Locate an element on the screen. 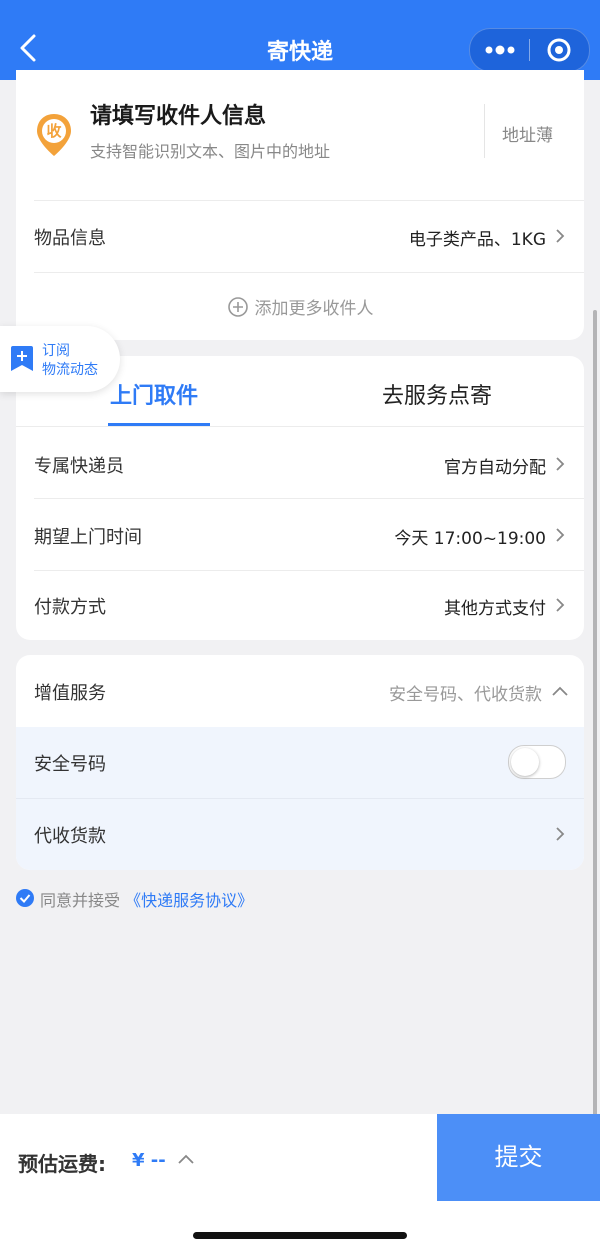 Image resolution: width=600 pixels, height=1249 pixels. submit-button: 提交 is located at coordinates (518, 1157).